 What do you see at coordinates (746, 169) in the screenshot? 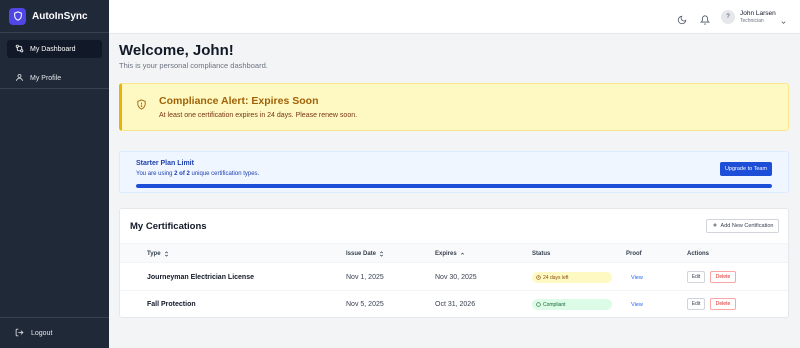
I see `upgrade-button: Upgrade to Team` at bounding box center [746, 169].